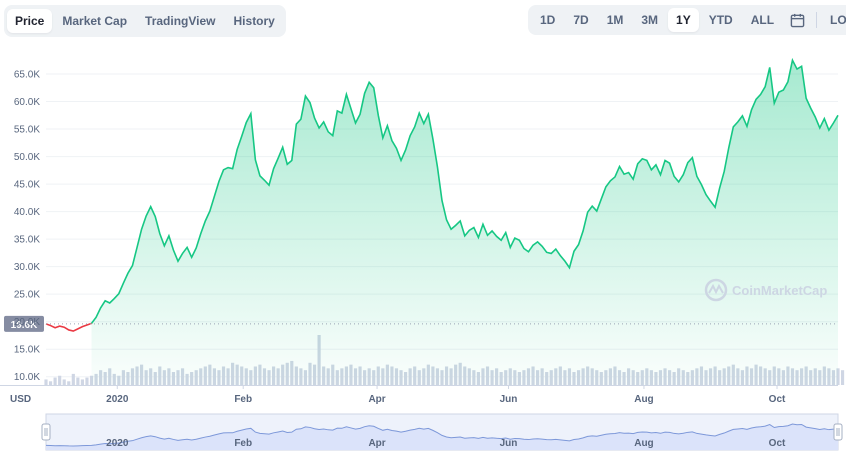 Image resolution: width=846 pixels, height=465 pixels. I want to click on watermark-text: CoinMarketCap, so click(779, 290).